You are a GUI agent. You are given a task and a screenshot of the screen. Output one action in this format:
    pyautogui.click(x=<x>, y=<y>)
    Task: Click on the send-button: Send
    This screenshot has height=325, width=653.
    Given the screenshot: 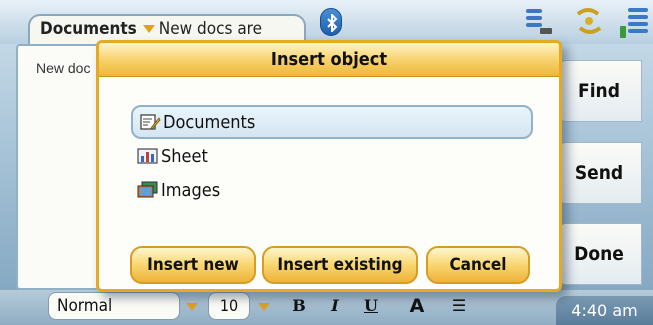 What is the action you would take?
    pyautogui.click(x=599, y=173)
    